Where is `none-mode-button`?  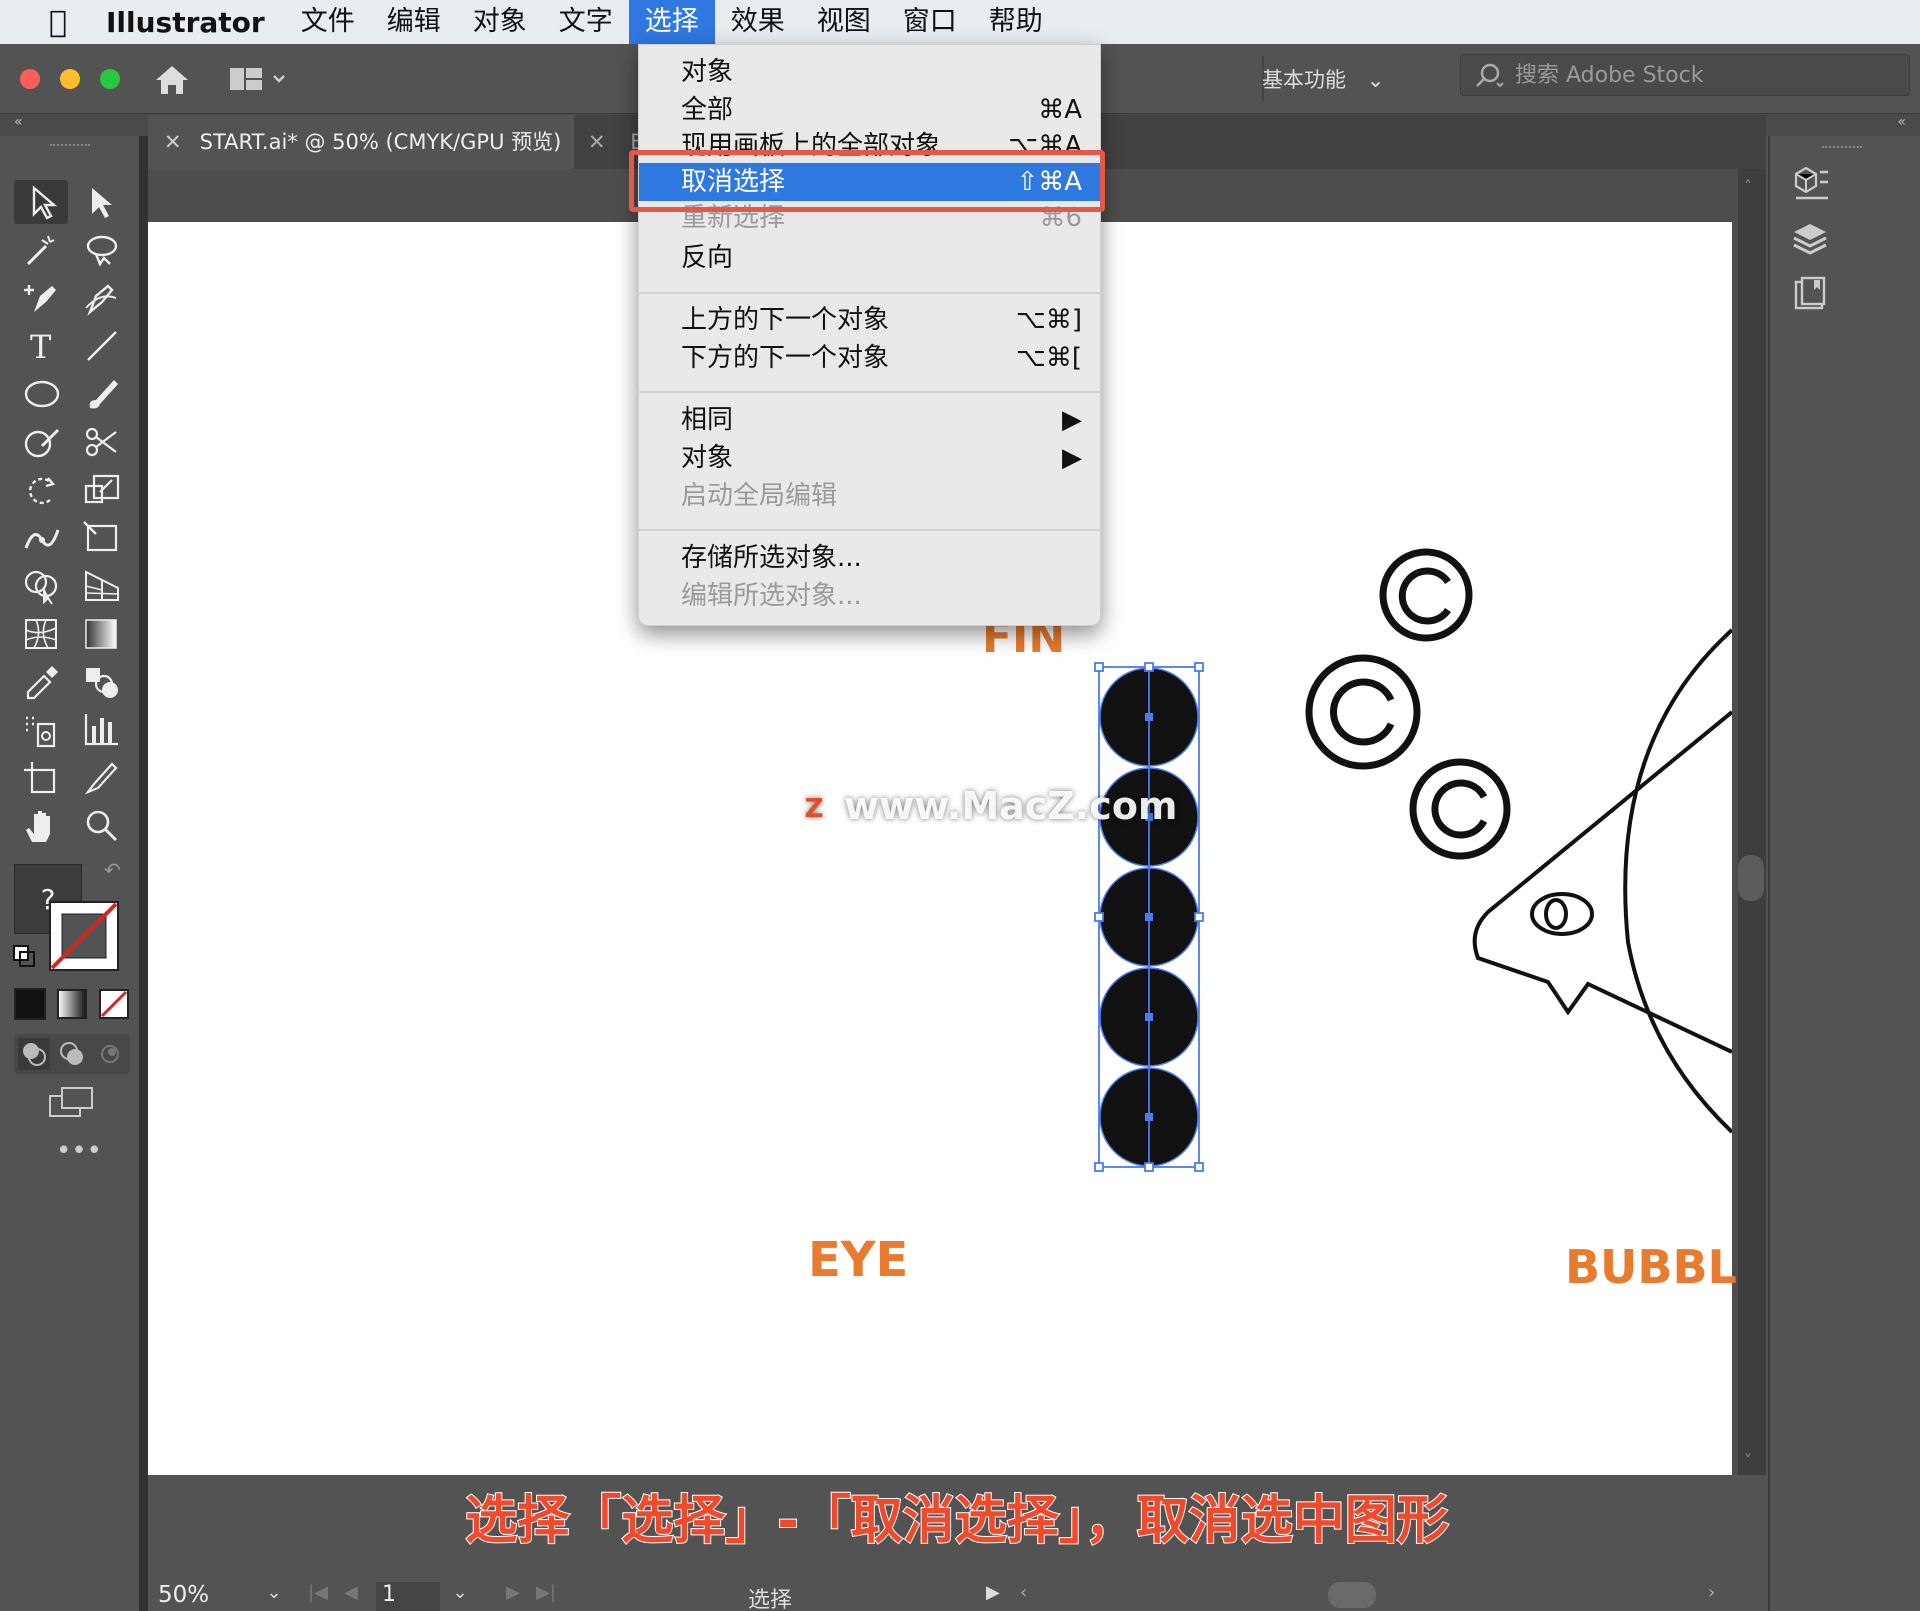 none-mode-button is located at coordinates (114, 1004).